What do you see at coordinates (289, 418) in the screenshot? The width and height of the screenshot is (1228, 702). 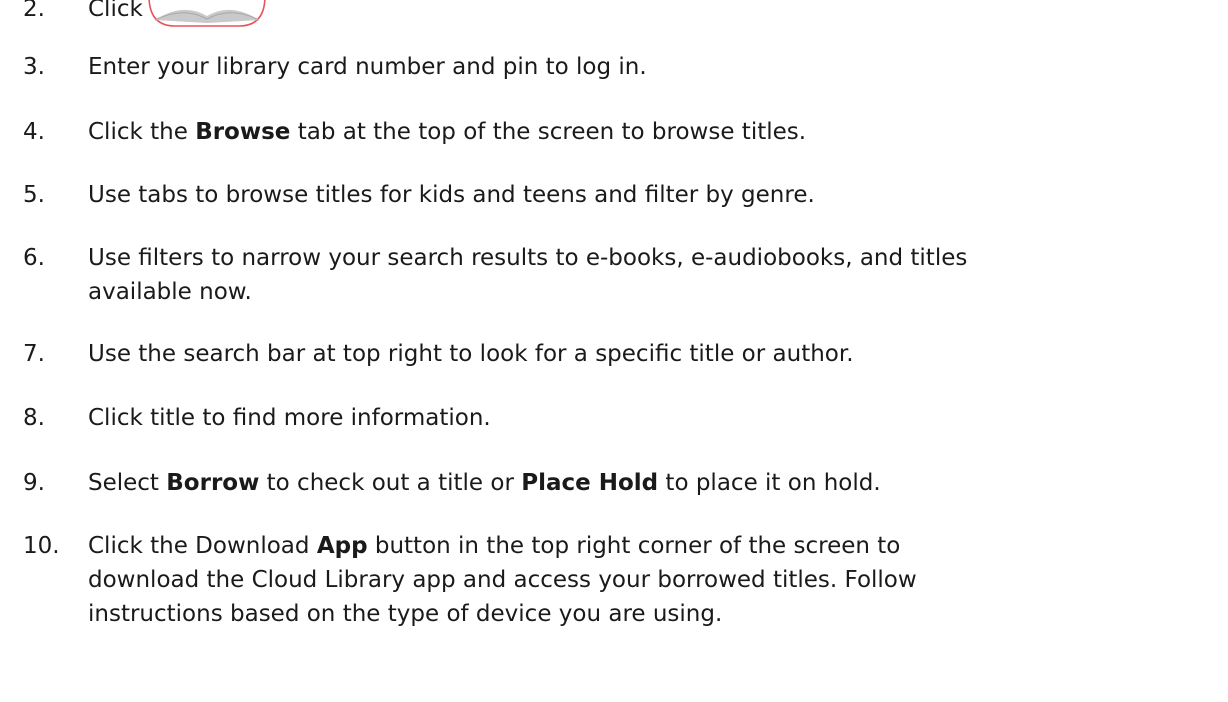 I see `step-text: Click title to find more information.` at bounding box center [289, 418].